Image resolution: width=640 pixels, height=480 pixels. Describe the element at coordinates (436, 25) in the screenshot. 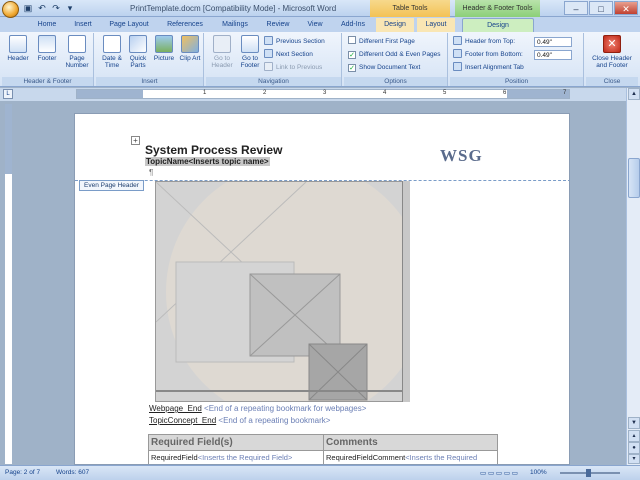

I see `tab-table-layout: Layout` at that location.